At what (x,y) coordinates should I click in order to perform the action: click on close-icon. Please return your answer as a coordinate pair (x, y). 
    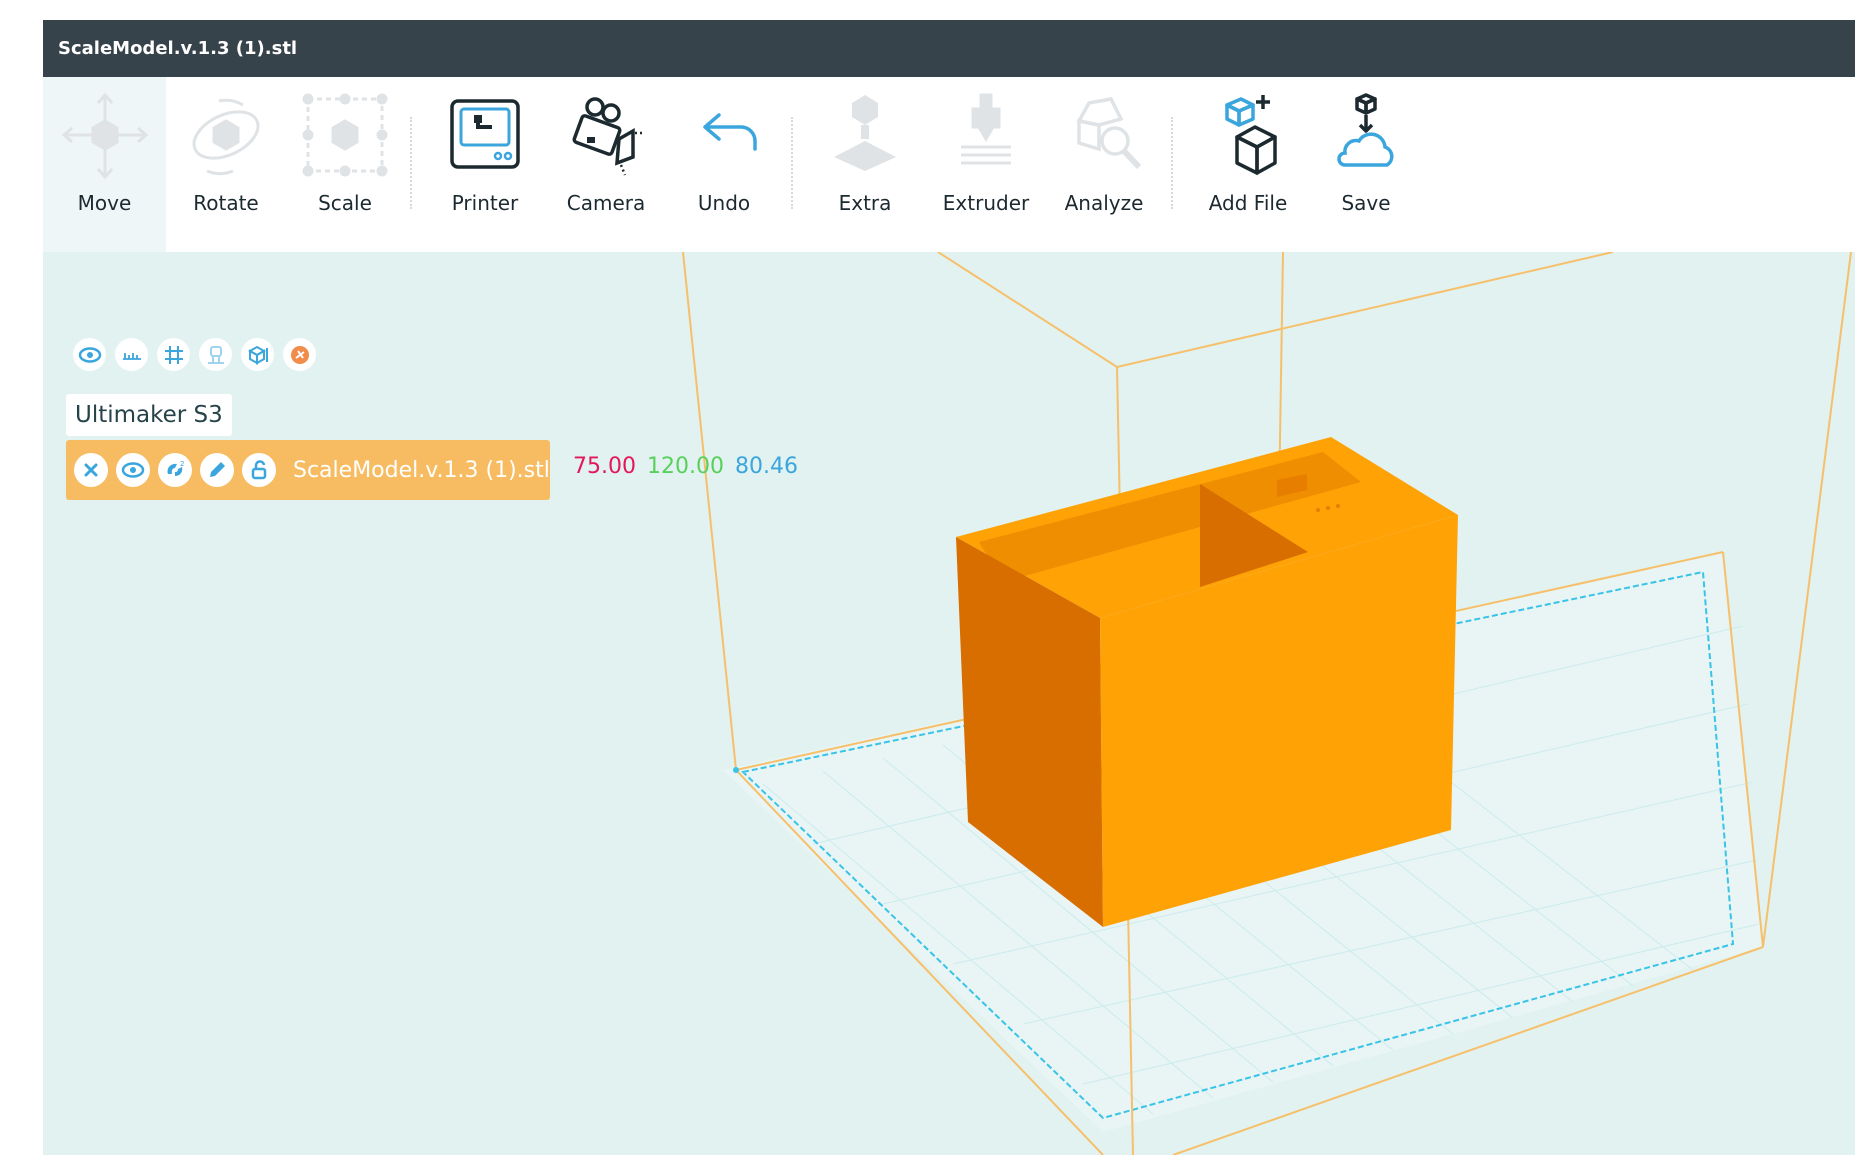
    Looking at the image, I should click on (91, 470).